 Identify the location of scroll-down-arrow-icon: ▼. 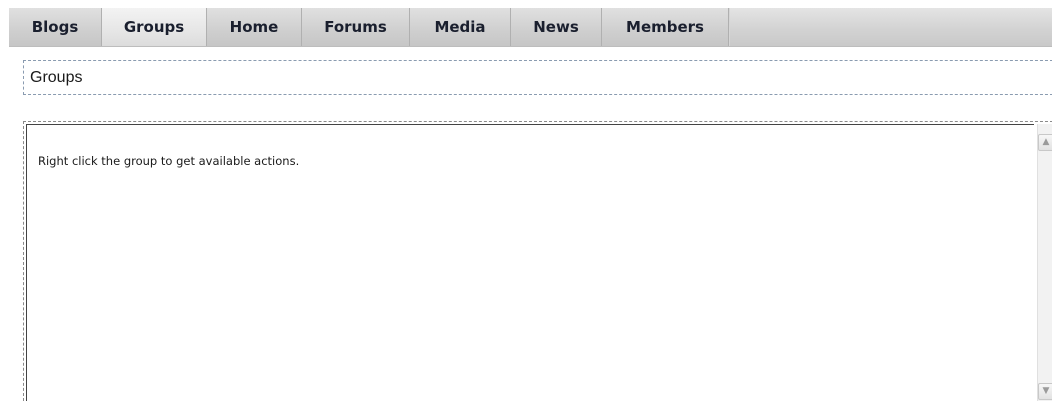
(1045, 391).